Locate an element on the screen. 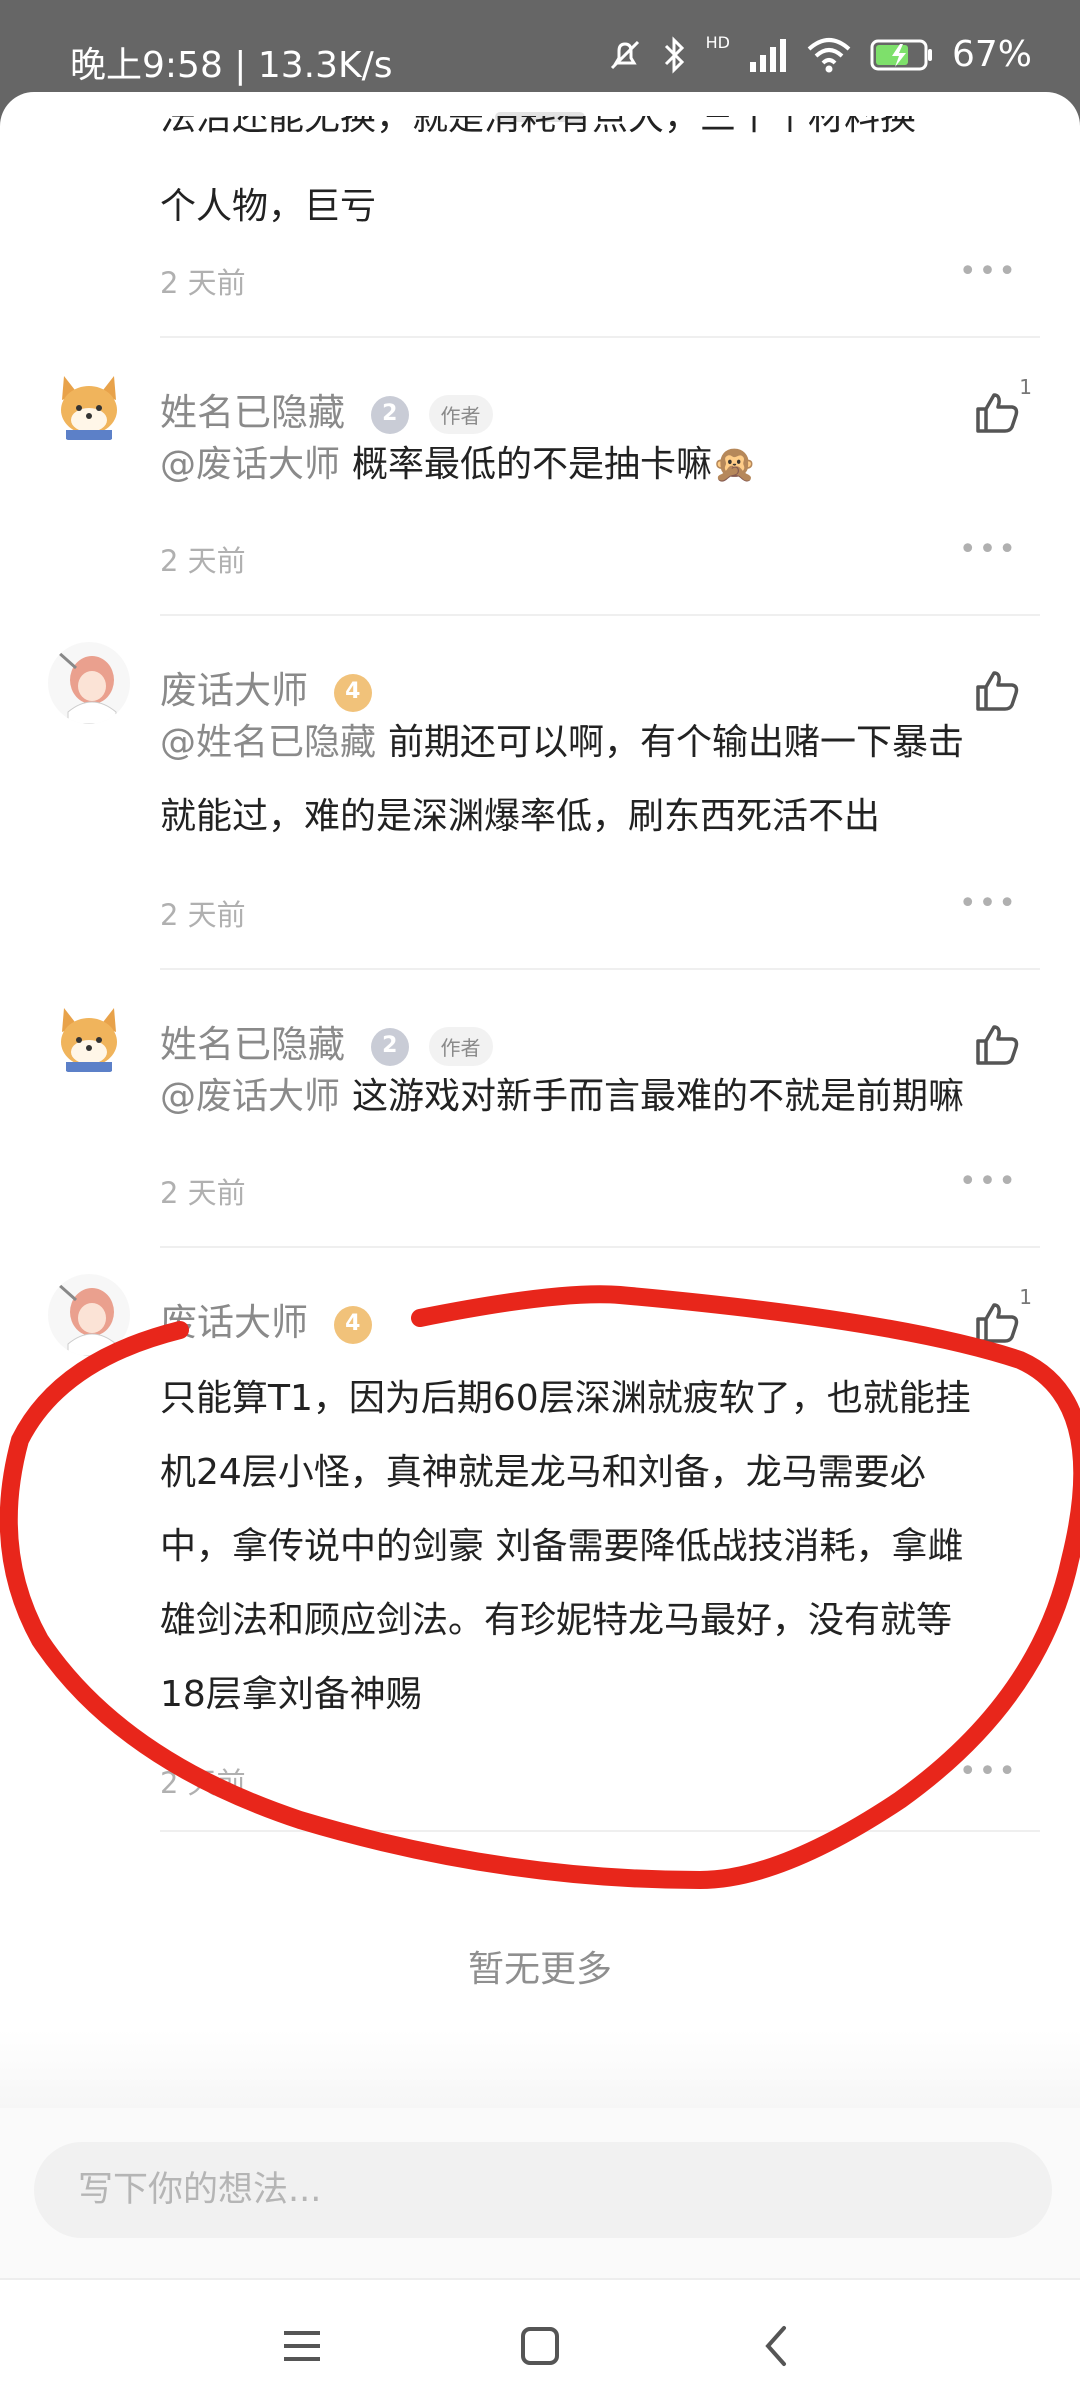  comment-body-line: 只能算T1，因为后期60层深渊就疲软了，也就能挂 is located at coordinates (565, 1398).